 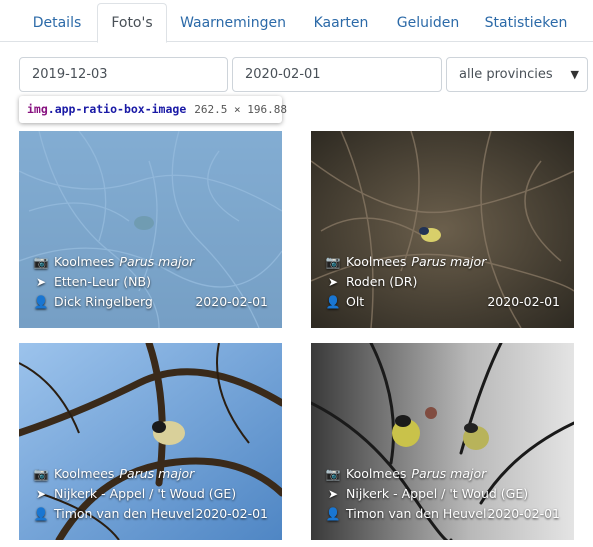 I want to click on date-to-input: 2020-02-01, so click(x=337, y=74).